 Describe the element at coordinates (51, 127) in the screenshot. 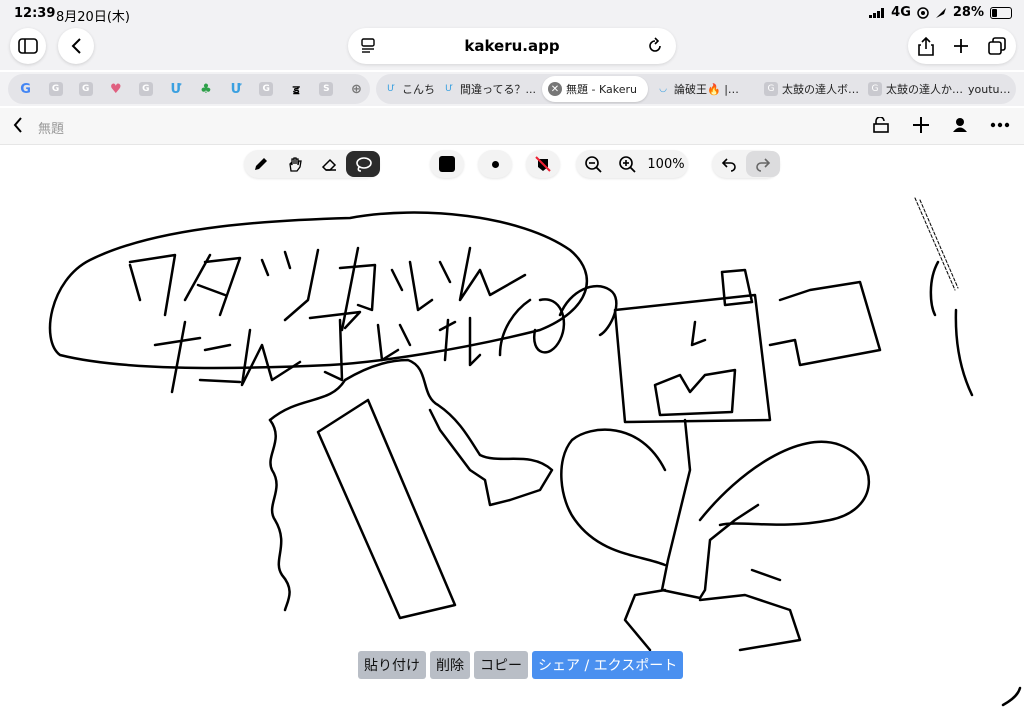

I see `document-title: 無題` at that location.